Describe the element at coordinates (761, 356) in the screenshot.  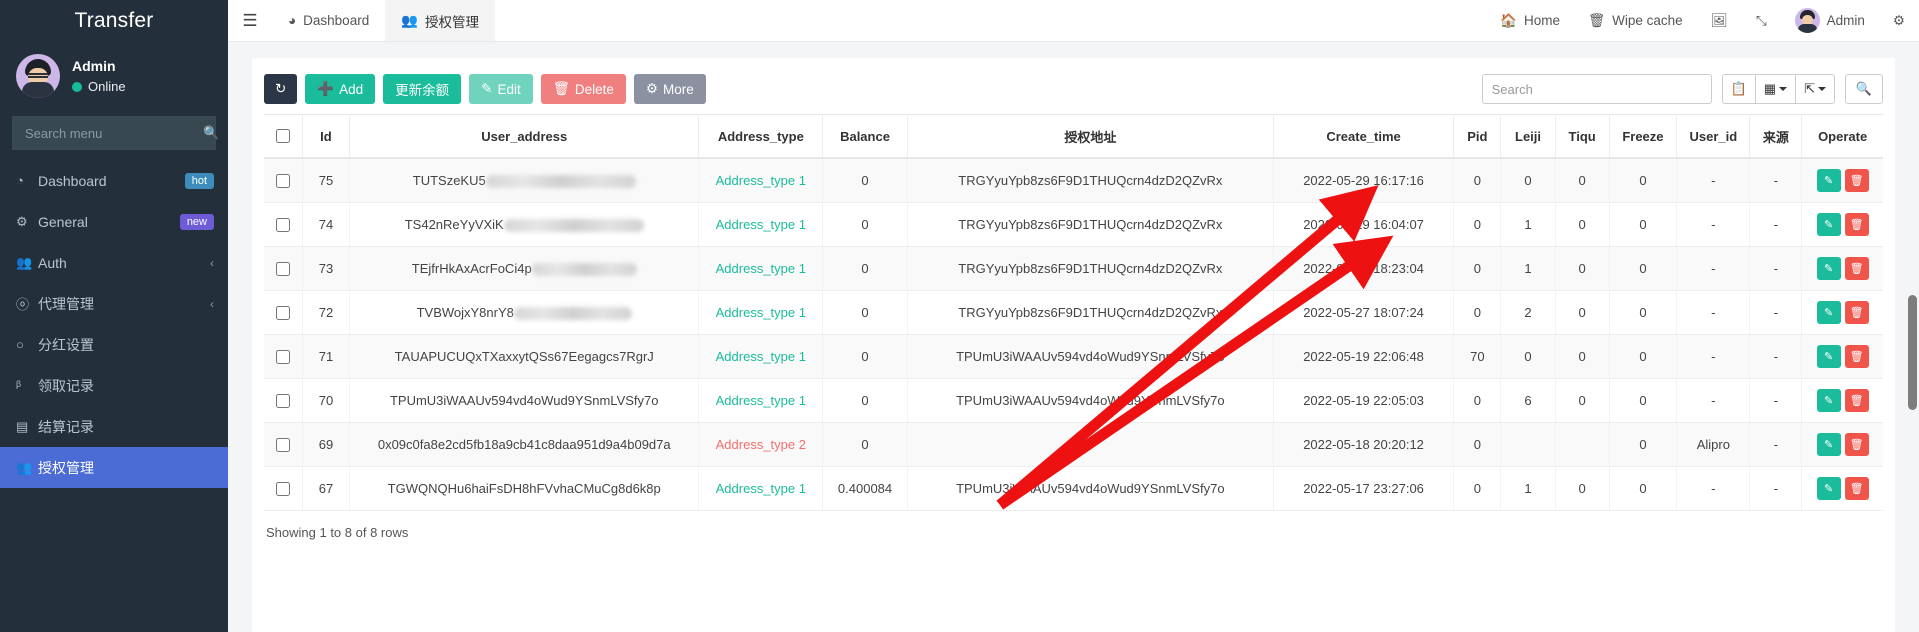
I see `cell-address-type: Address_type 1` at that location.